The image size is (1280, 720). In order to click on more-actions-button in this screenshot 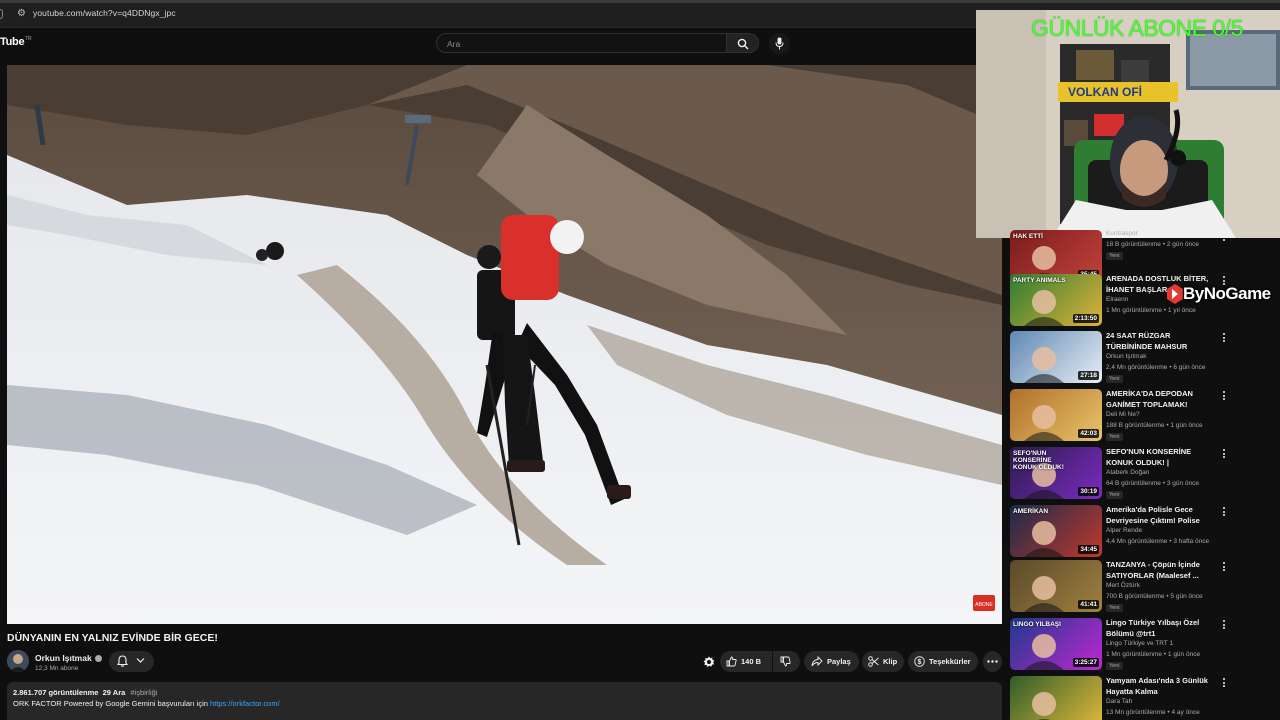, I will do `click(992, 661)`.